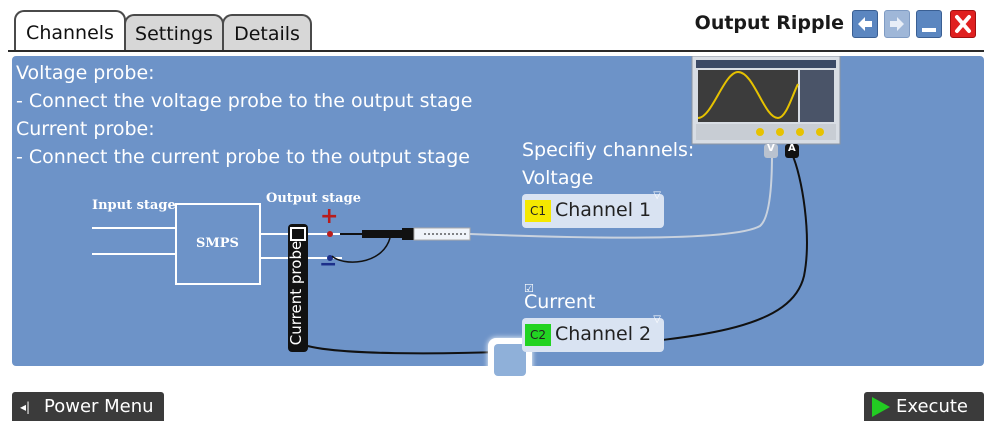 This screenshot has height=422, width=984. I want to click on c1-badge: C1, so click(538, 211).